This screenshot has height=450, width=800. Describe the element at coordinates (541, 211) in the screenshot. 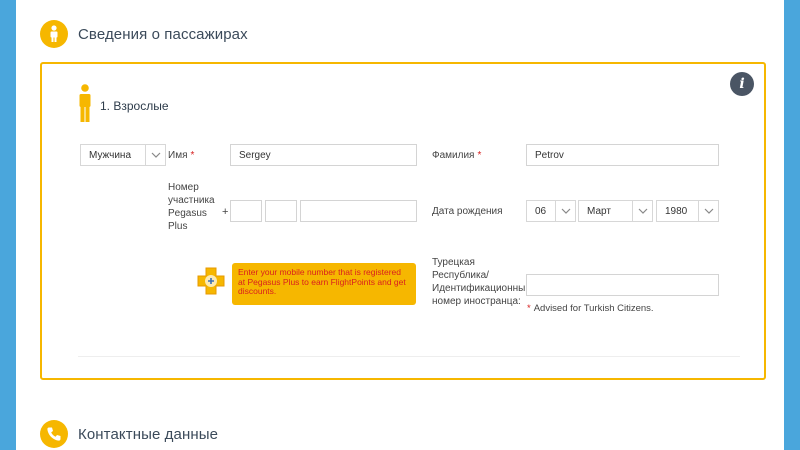

I see `birth-day-value: 06` at that location.